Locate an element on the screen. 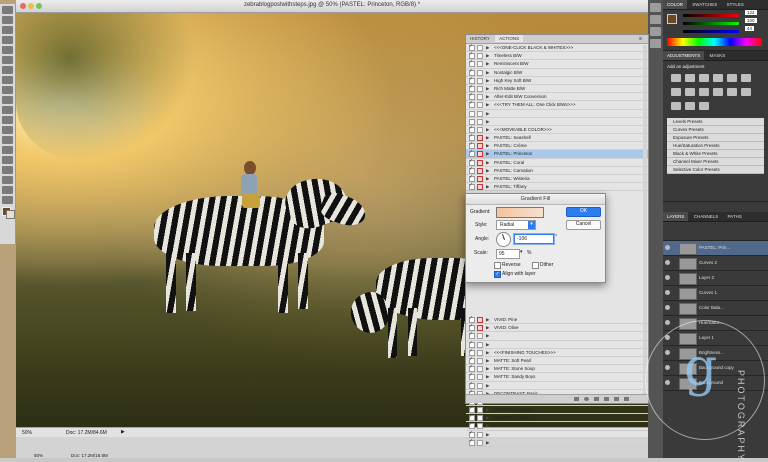 The image size is (768, 462). status-menu-arrow-icon: ▶ is located at coordinates (123, 432).